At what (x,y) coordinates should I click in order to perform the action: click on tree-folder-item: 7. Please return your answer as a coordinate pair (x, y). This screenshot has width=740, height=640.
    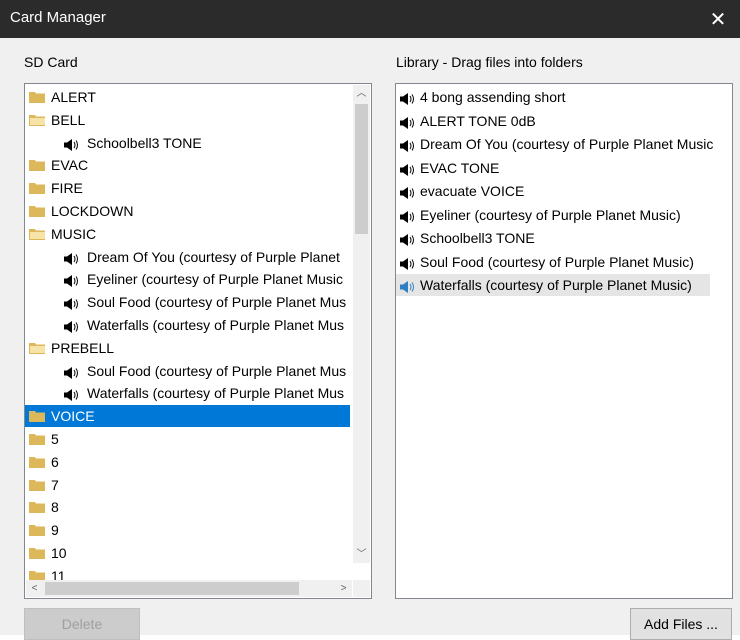
    Looking at the image, I should click on (187, 485).